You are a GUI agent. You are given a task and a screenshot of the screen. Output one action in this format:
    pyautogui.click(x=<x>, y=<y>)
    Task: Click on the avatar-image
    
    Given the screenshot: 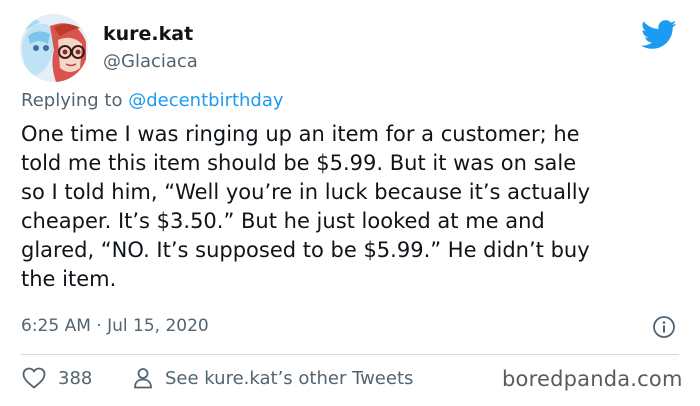 What is the action you would take?
    pyautogui.click(x=54, y=48)
    